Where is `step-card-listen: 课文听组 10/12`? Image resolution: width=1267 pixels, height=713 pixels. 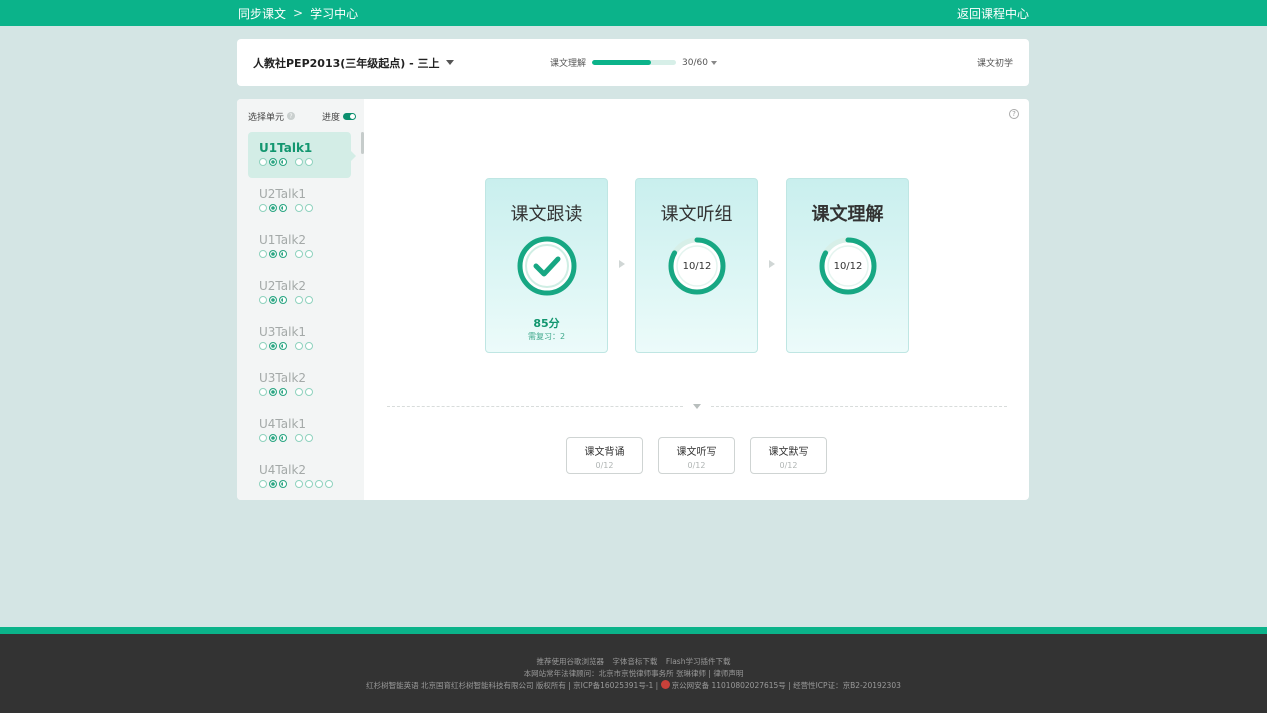 step-card-listen: 课文听组 10/12 is located at coordinates (696, 265).